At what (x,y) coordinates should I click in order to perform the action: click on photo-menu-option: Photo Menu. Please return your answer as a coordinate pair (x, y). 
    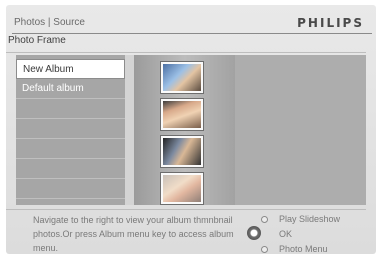
    Looking at the image, I should click on (303, 249).